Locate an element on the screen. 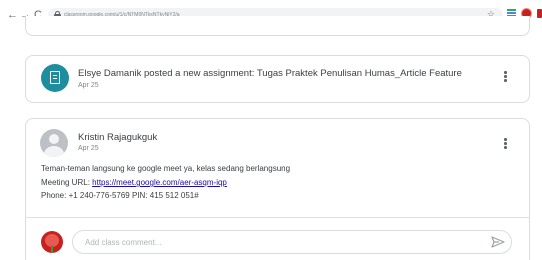 This screenshot has height=260, width=542. user-avatar is located at coordinates (52, 242).